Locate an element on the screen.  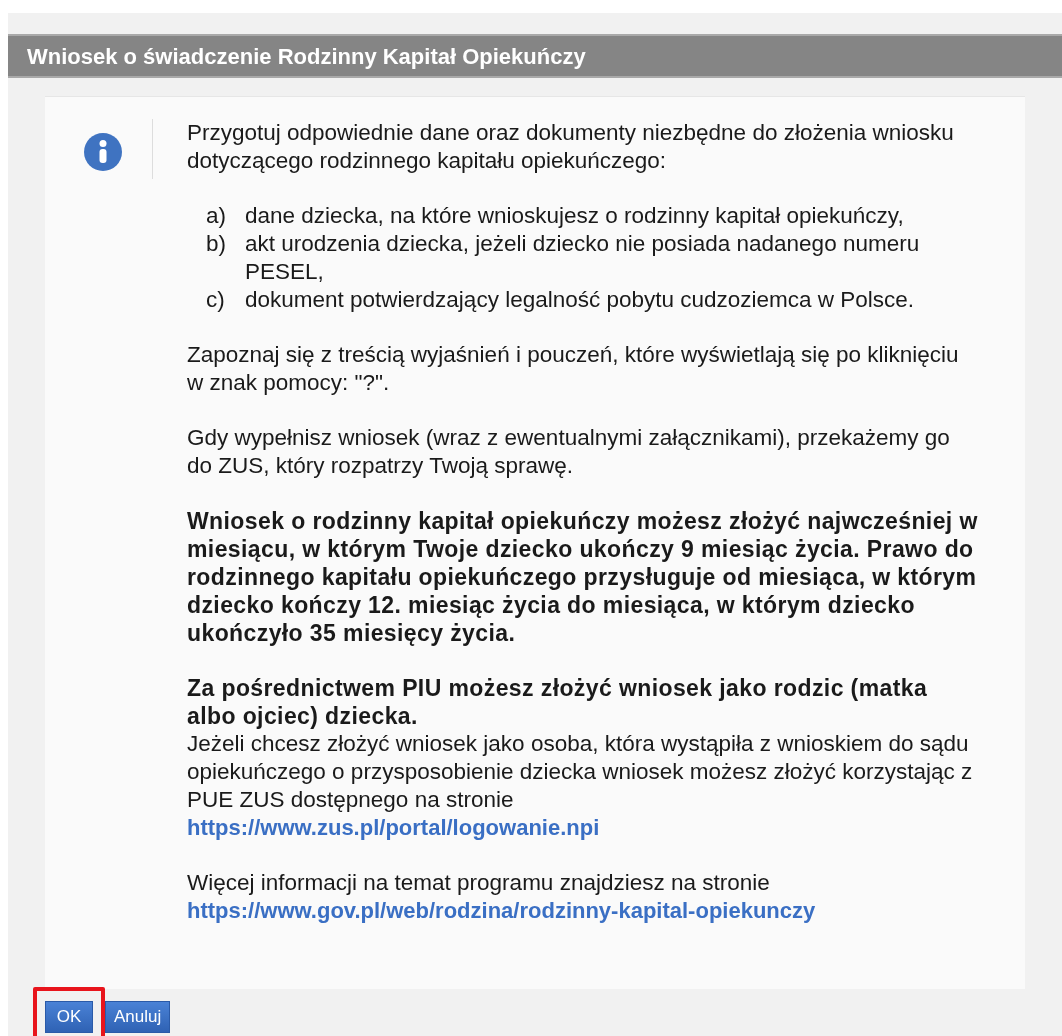
list-item-text: dane dziecka, na które wnioskujesz o rodzinny kapitał opiekuńczy, is located at coordinates (574, 216).